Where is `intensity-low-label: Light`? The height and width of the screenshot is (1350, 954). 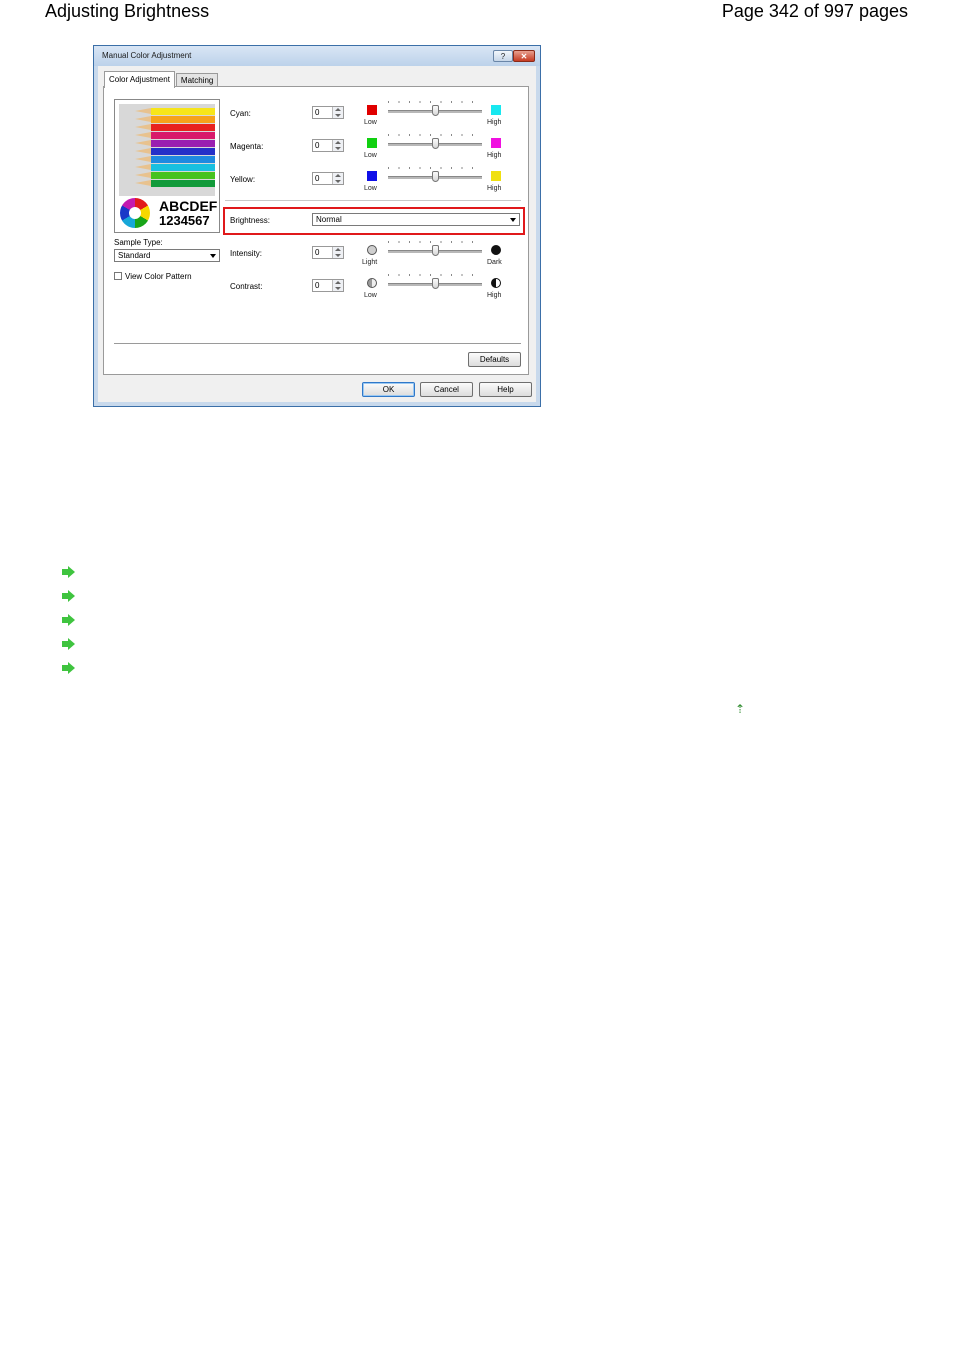 intensity-low-label: Light is located at coordinates (370, 262).